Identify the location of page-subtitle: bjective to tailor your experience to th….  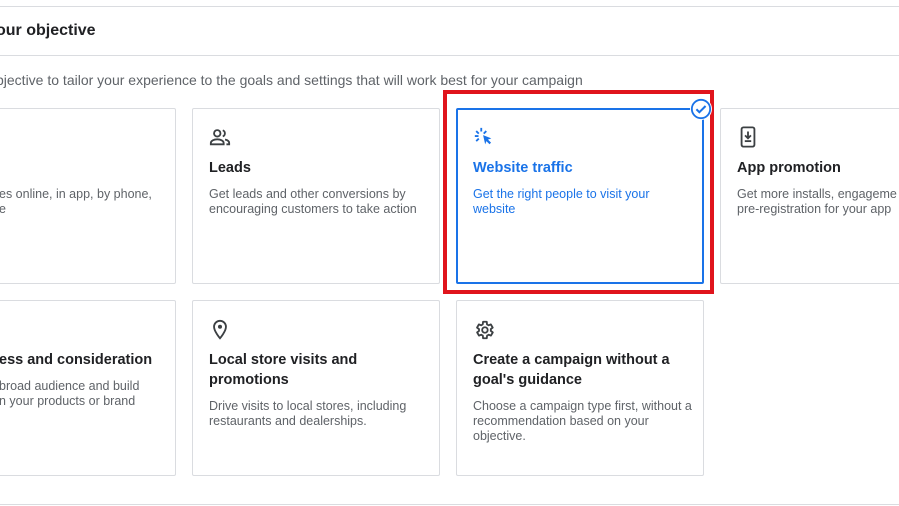
(291, 80).